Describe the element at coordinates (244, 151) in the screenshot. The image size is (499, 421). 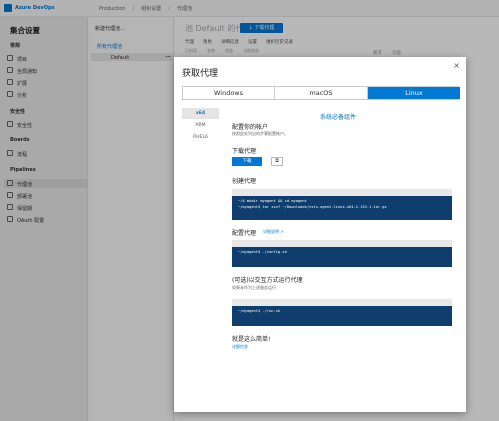
I see `download-agent-heading: 下载代理` at that location.